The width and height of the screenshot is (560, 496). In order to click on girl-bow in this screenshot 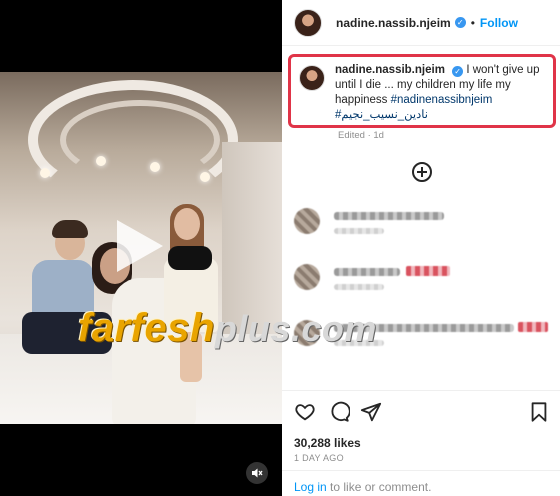, I will do `click(190, 258)`.